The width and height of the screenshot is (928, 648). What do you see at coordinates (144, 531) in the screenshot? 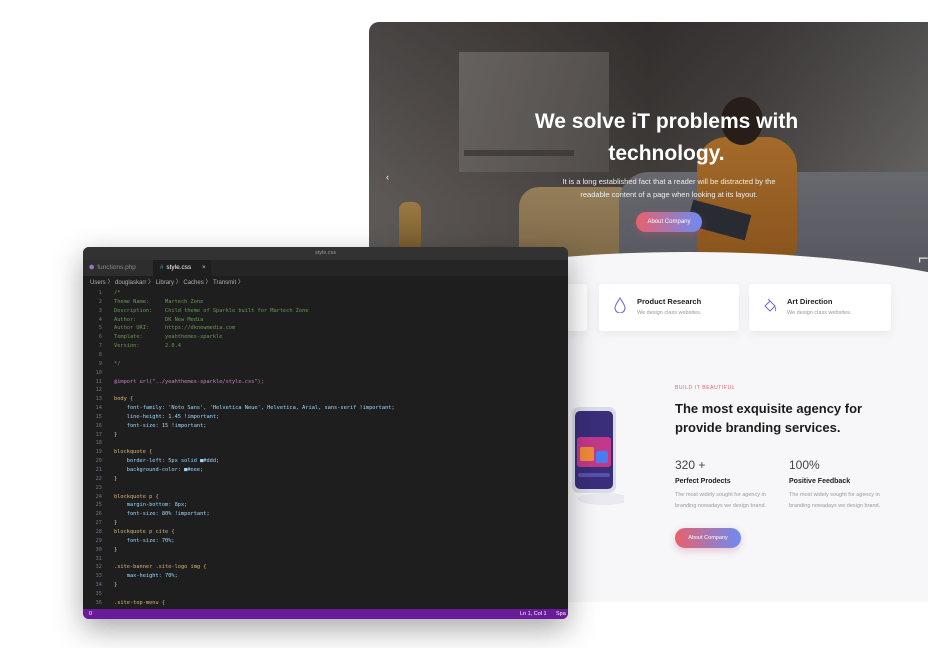
I see `code-line: blockquote p cite {` at bounding box center [144, 531].